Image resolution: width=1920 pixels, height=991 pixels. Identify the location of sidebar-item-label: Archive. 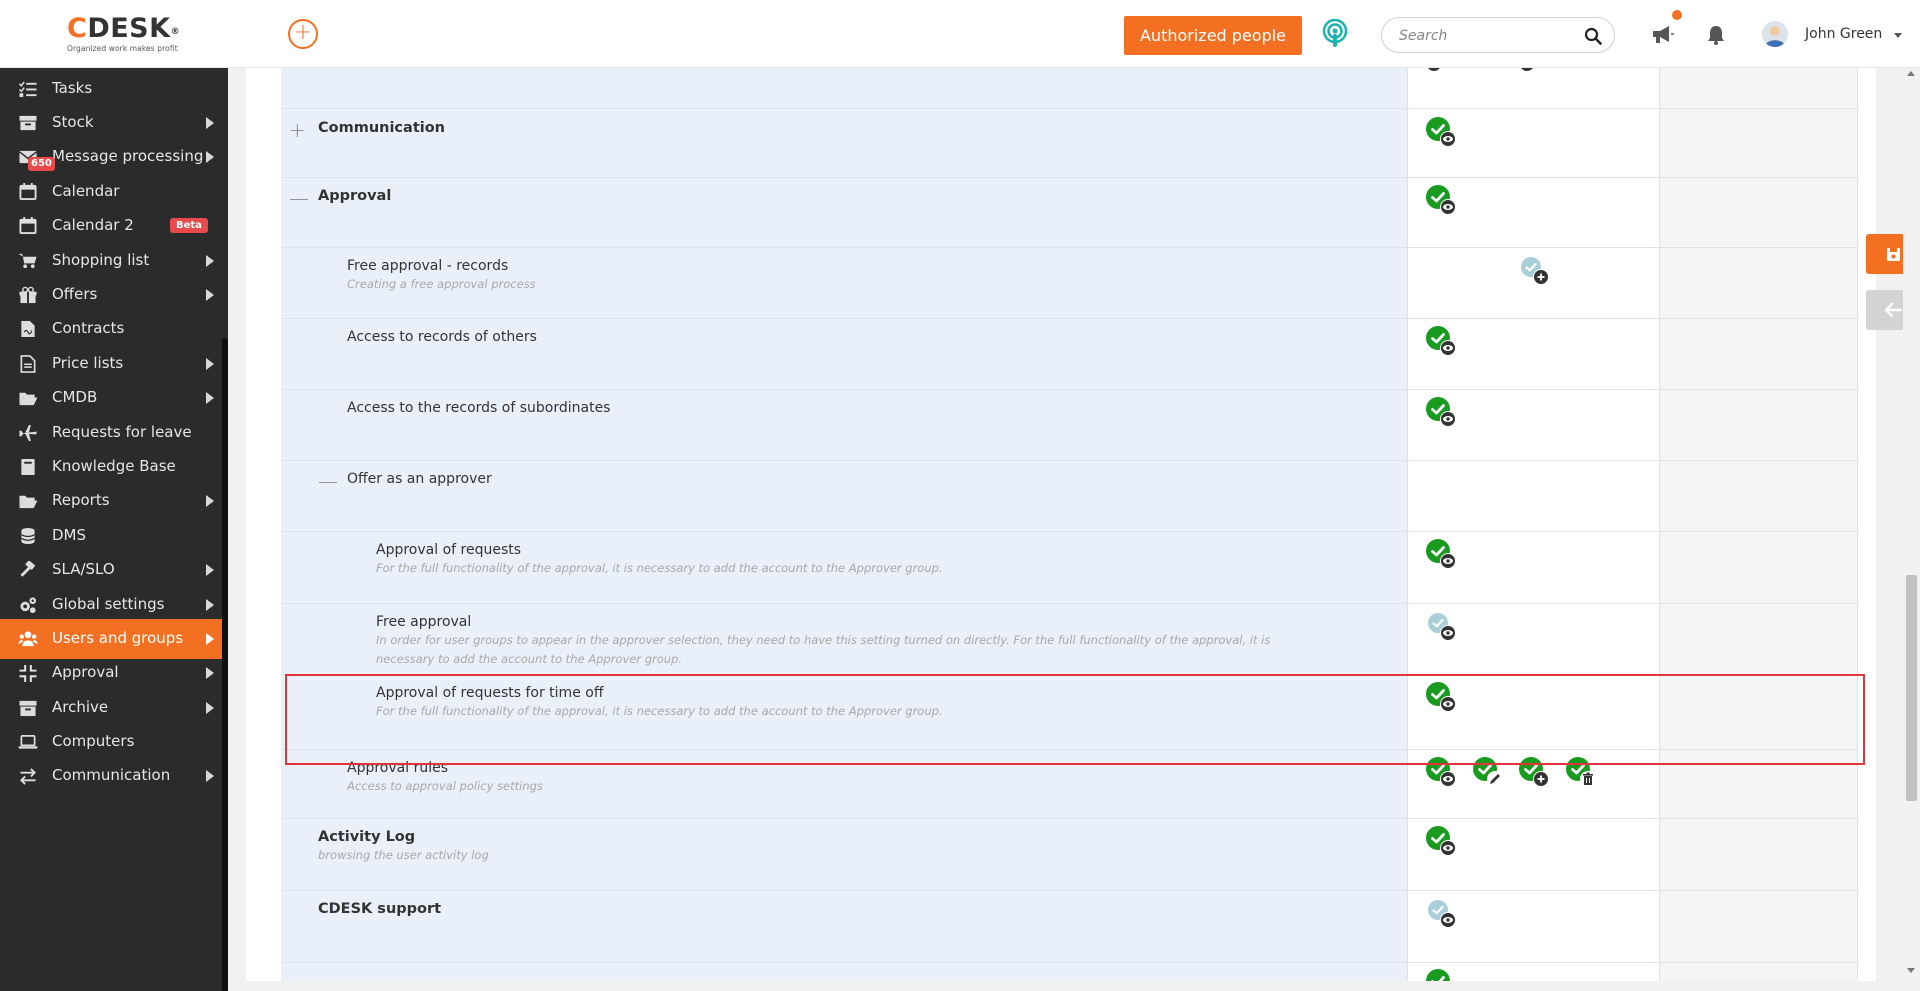
(80, 707).